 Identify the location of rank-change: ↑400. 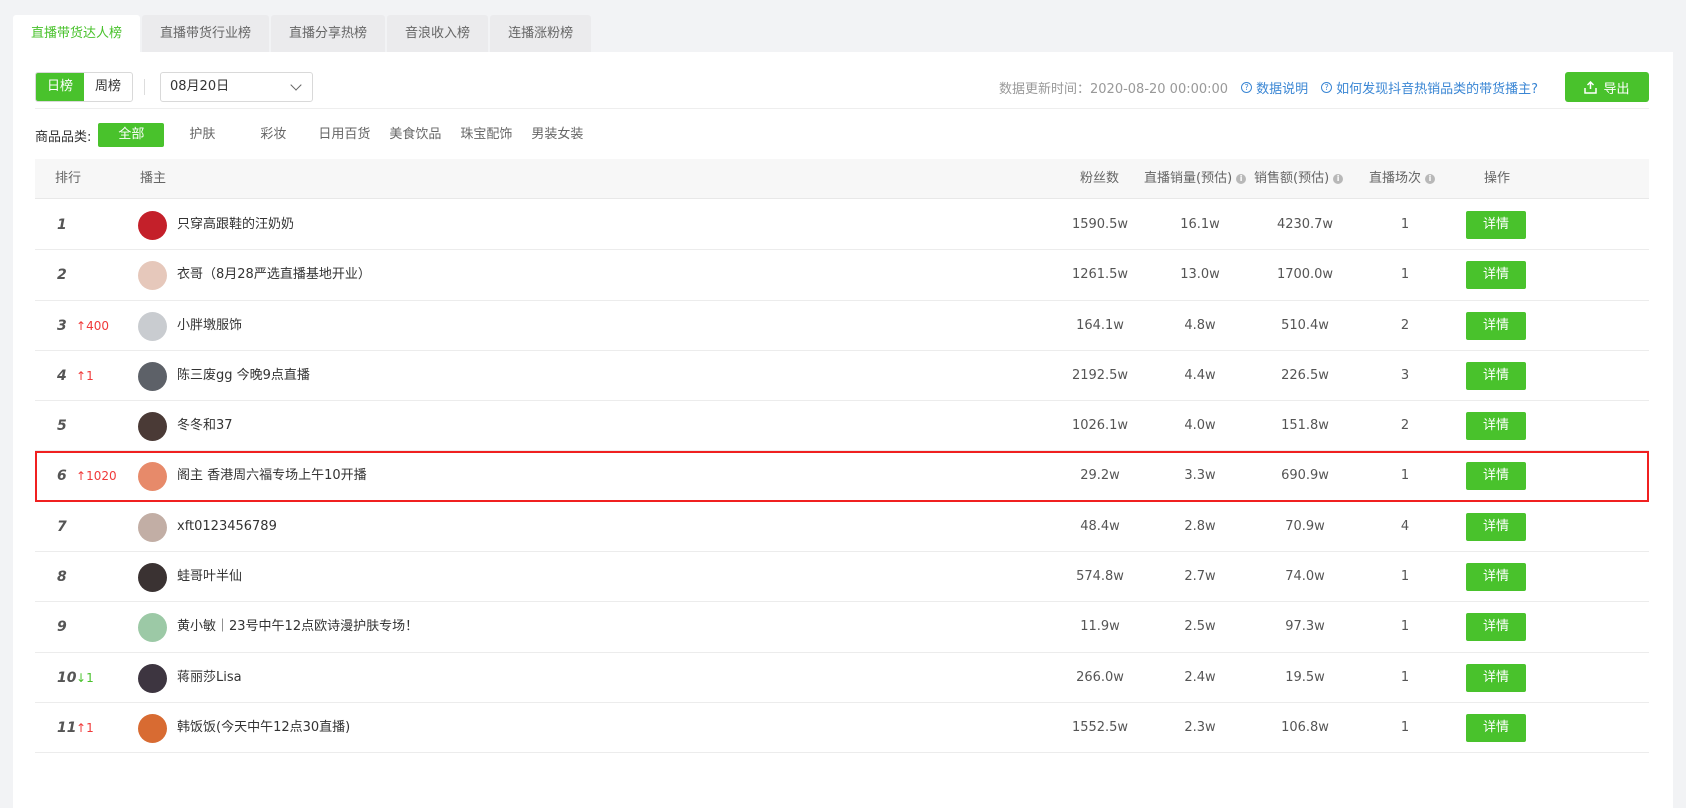
(92, 326).